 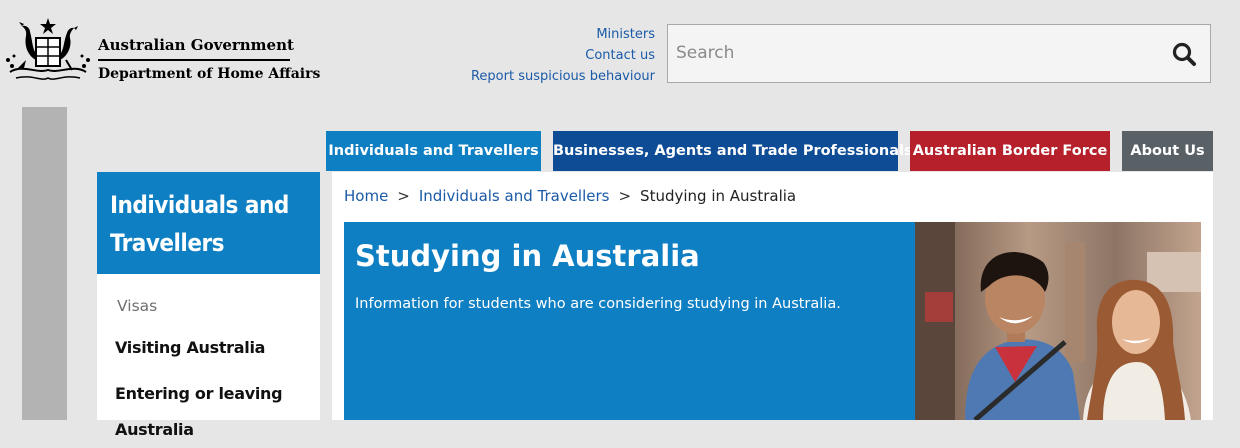 I want to click on search-button, so click(x=1185, y=55).